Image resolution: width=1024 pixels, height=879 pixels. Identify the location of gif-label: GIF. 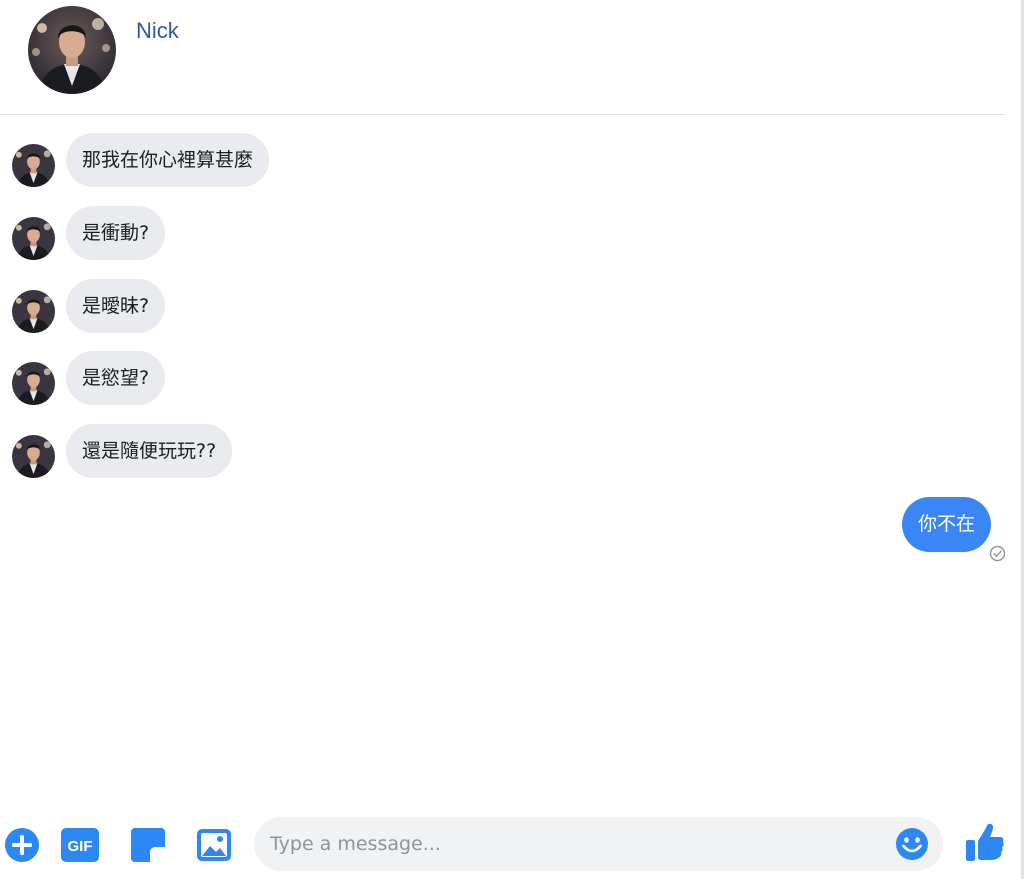
(80, 846).